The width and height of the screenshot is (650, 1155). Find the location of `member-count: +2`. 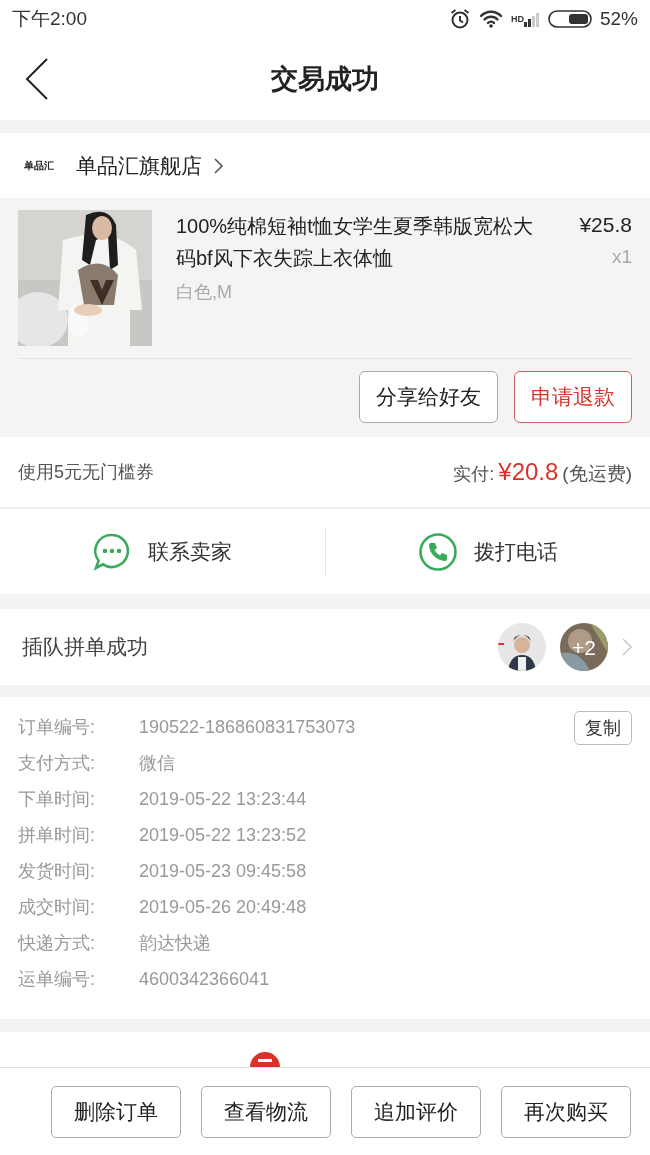

member-count: +2 is located at coordinates (584, 647).